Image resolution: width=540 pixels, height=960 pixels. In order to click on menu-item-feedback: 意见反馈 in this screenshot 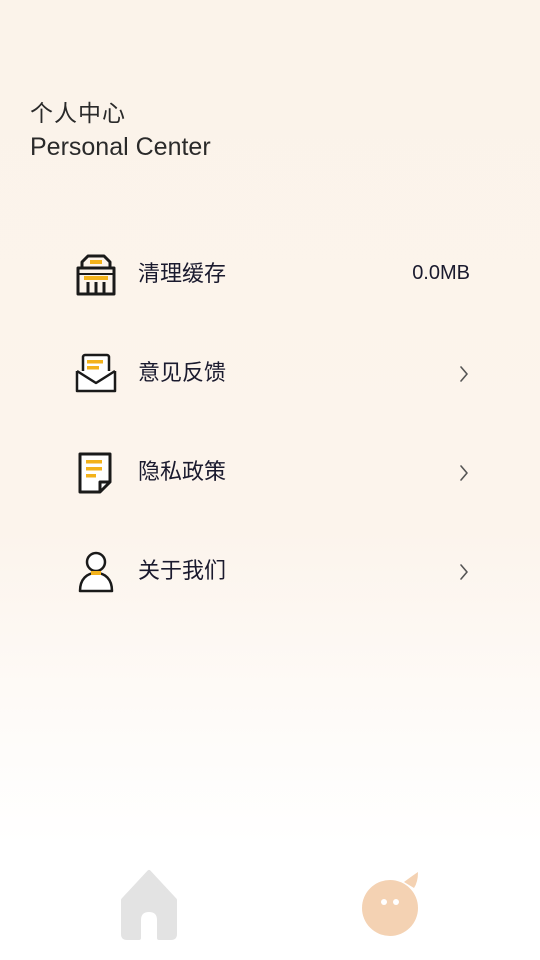, I will do `click(270, 374)`.